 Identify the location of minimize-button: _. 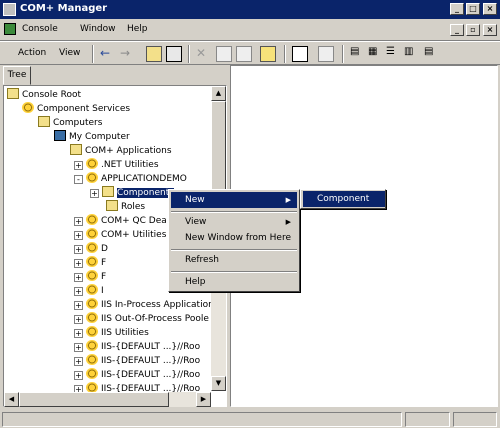
(457, 9).